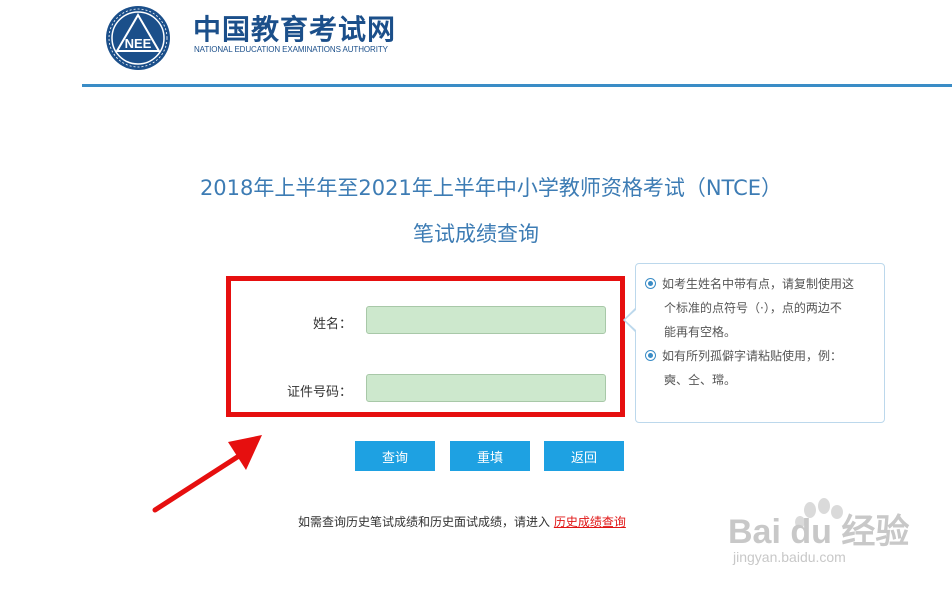  I want to click on page-subtitle: 笔试成绩查询, so click(476, 234).